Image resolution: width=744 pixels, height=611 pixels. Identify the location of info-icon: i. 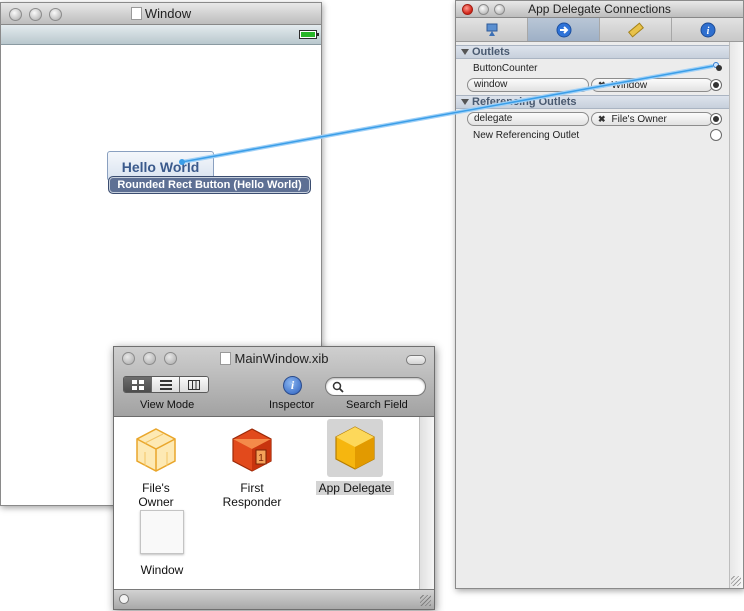
(292, 385).